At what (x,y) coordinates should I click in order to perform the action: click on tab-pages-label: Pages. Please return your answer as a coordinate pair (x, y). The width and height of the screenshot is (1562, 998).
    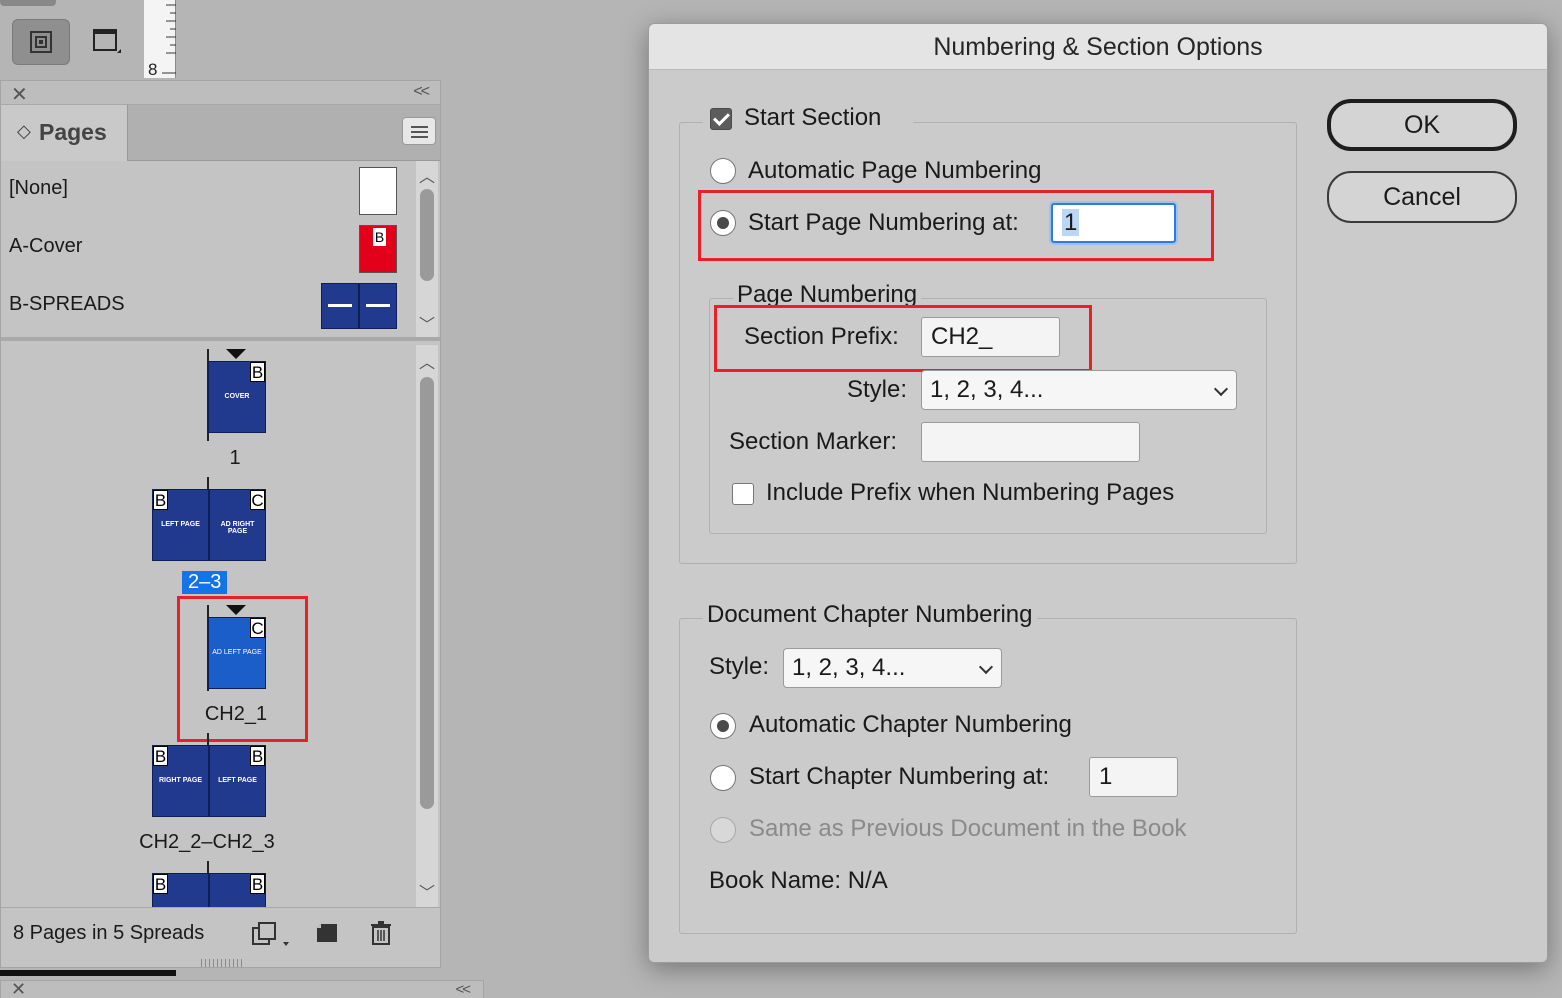
    Looking at the image, I should click on (73, 132).